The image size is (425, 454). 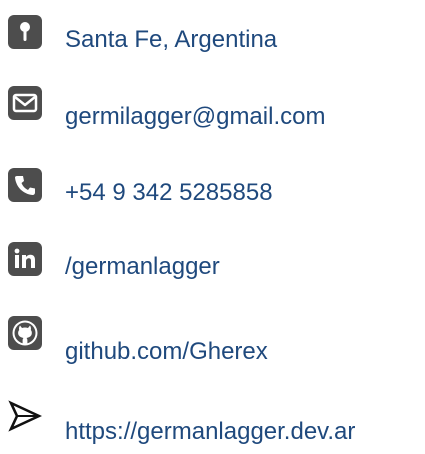 What do you see at coordinates (25, 185) in the screenshot?
I see `phone-icon` at bounding box center [25, 185].